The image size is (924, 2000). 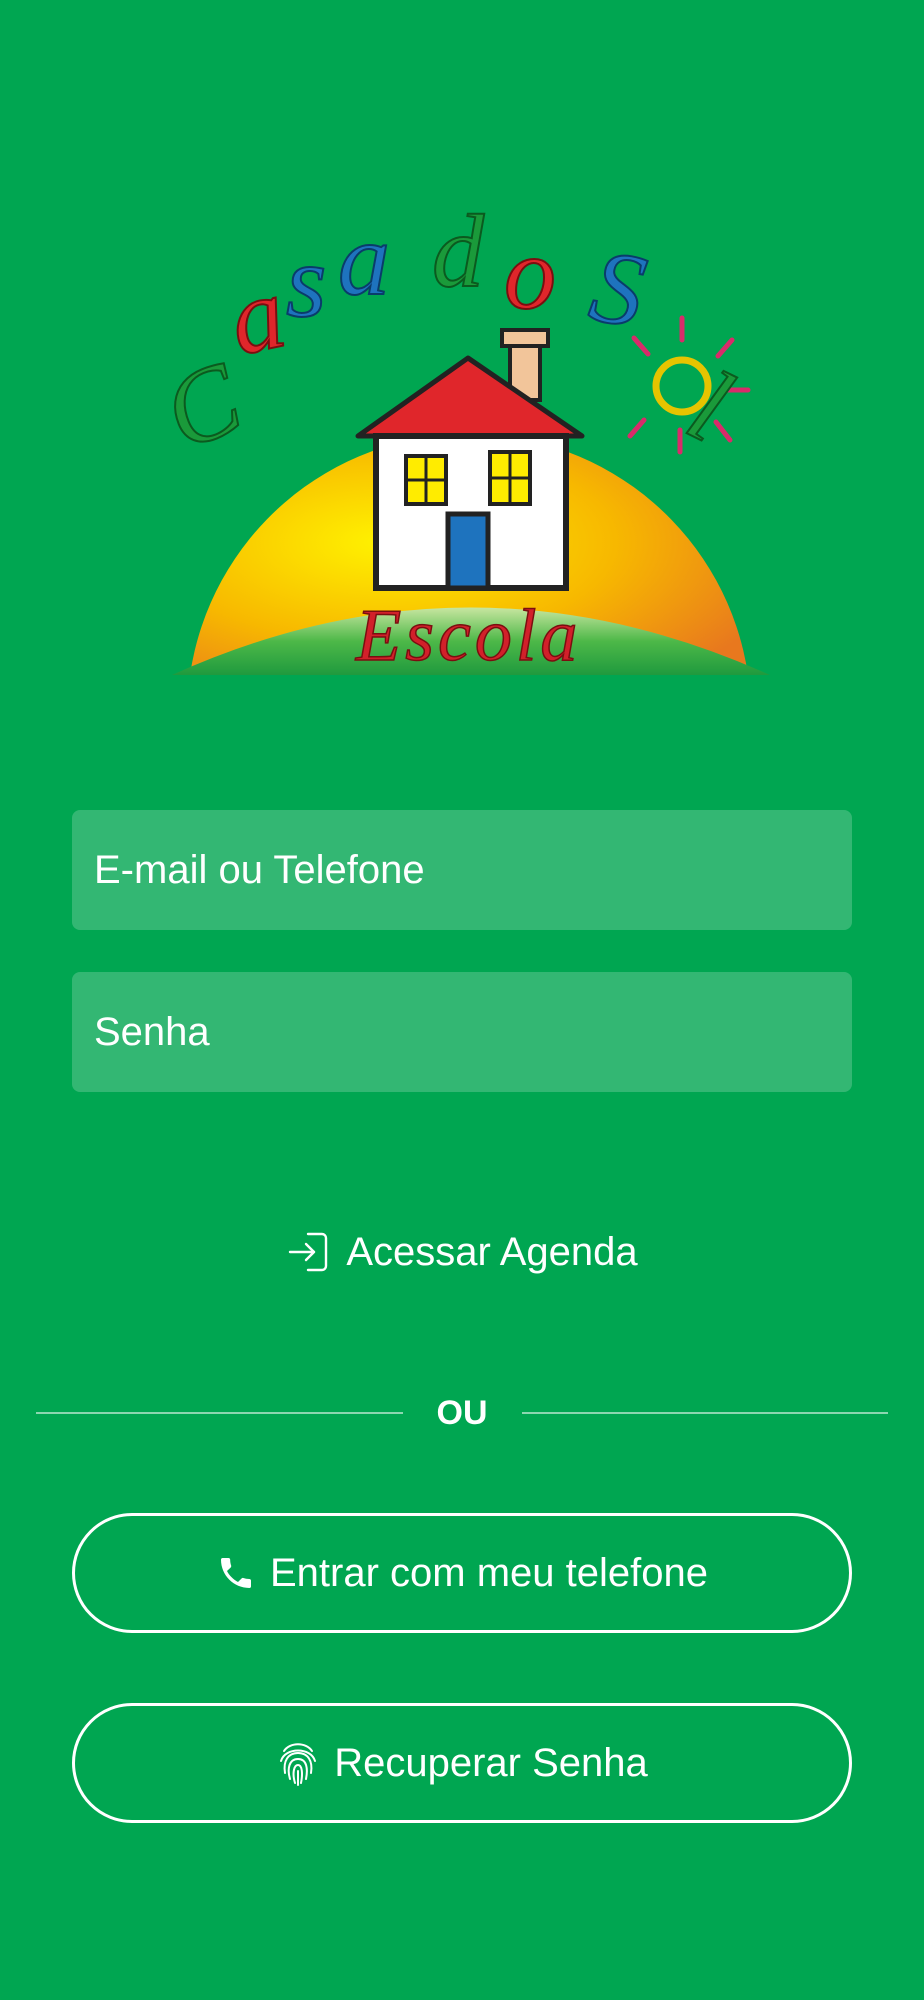 What do you see at coordinates (219, 1413) in the screenshot?
I see `divider-line-left` at bounding box center [219, 1413].